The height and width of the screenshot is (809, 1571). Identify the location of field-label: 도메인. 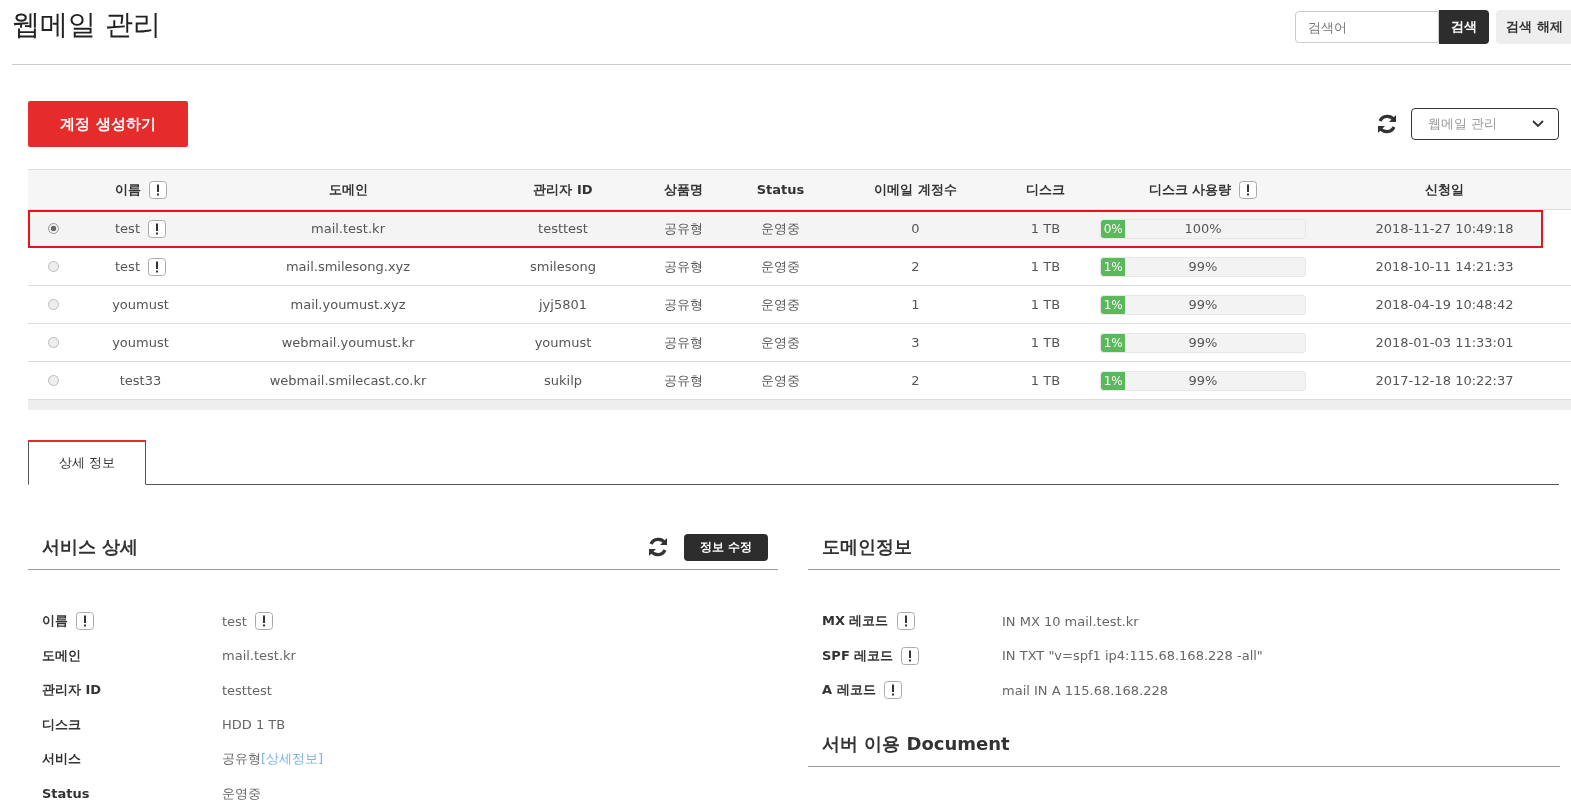
(61, 655).